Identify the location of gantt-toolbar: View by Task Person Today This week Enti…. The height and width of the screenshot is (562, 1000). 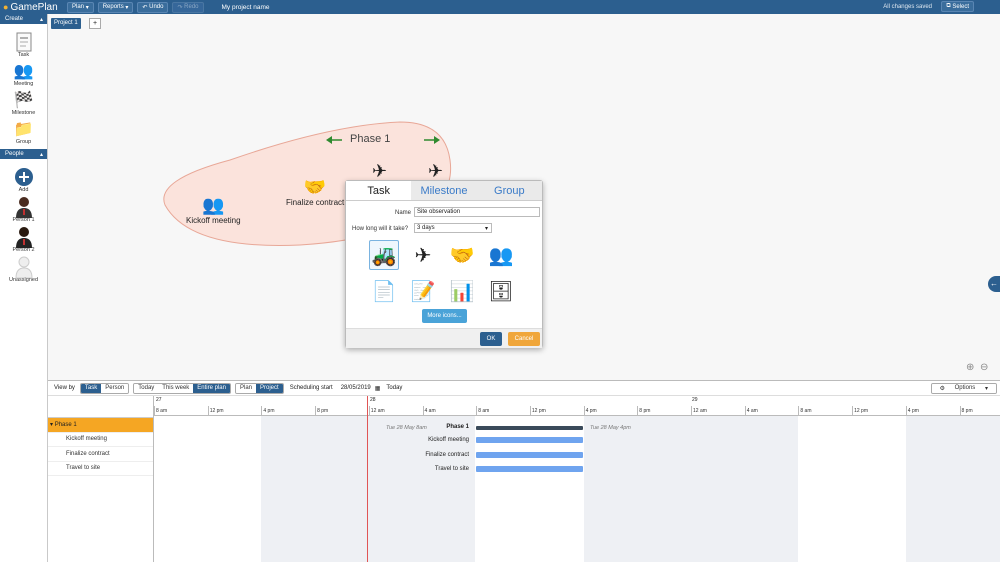
(524, 388).